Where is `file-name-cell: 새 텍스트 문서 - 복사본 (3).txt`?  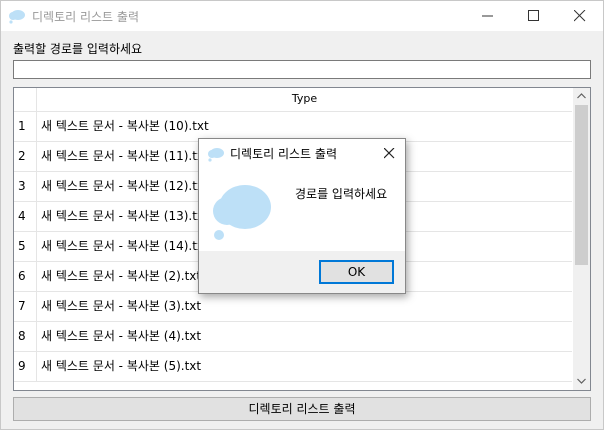 file-name-cell: 새 텍스트 문서 - 복사본 (3).txt is located at coordinates (121, 306).